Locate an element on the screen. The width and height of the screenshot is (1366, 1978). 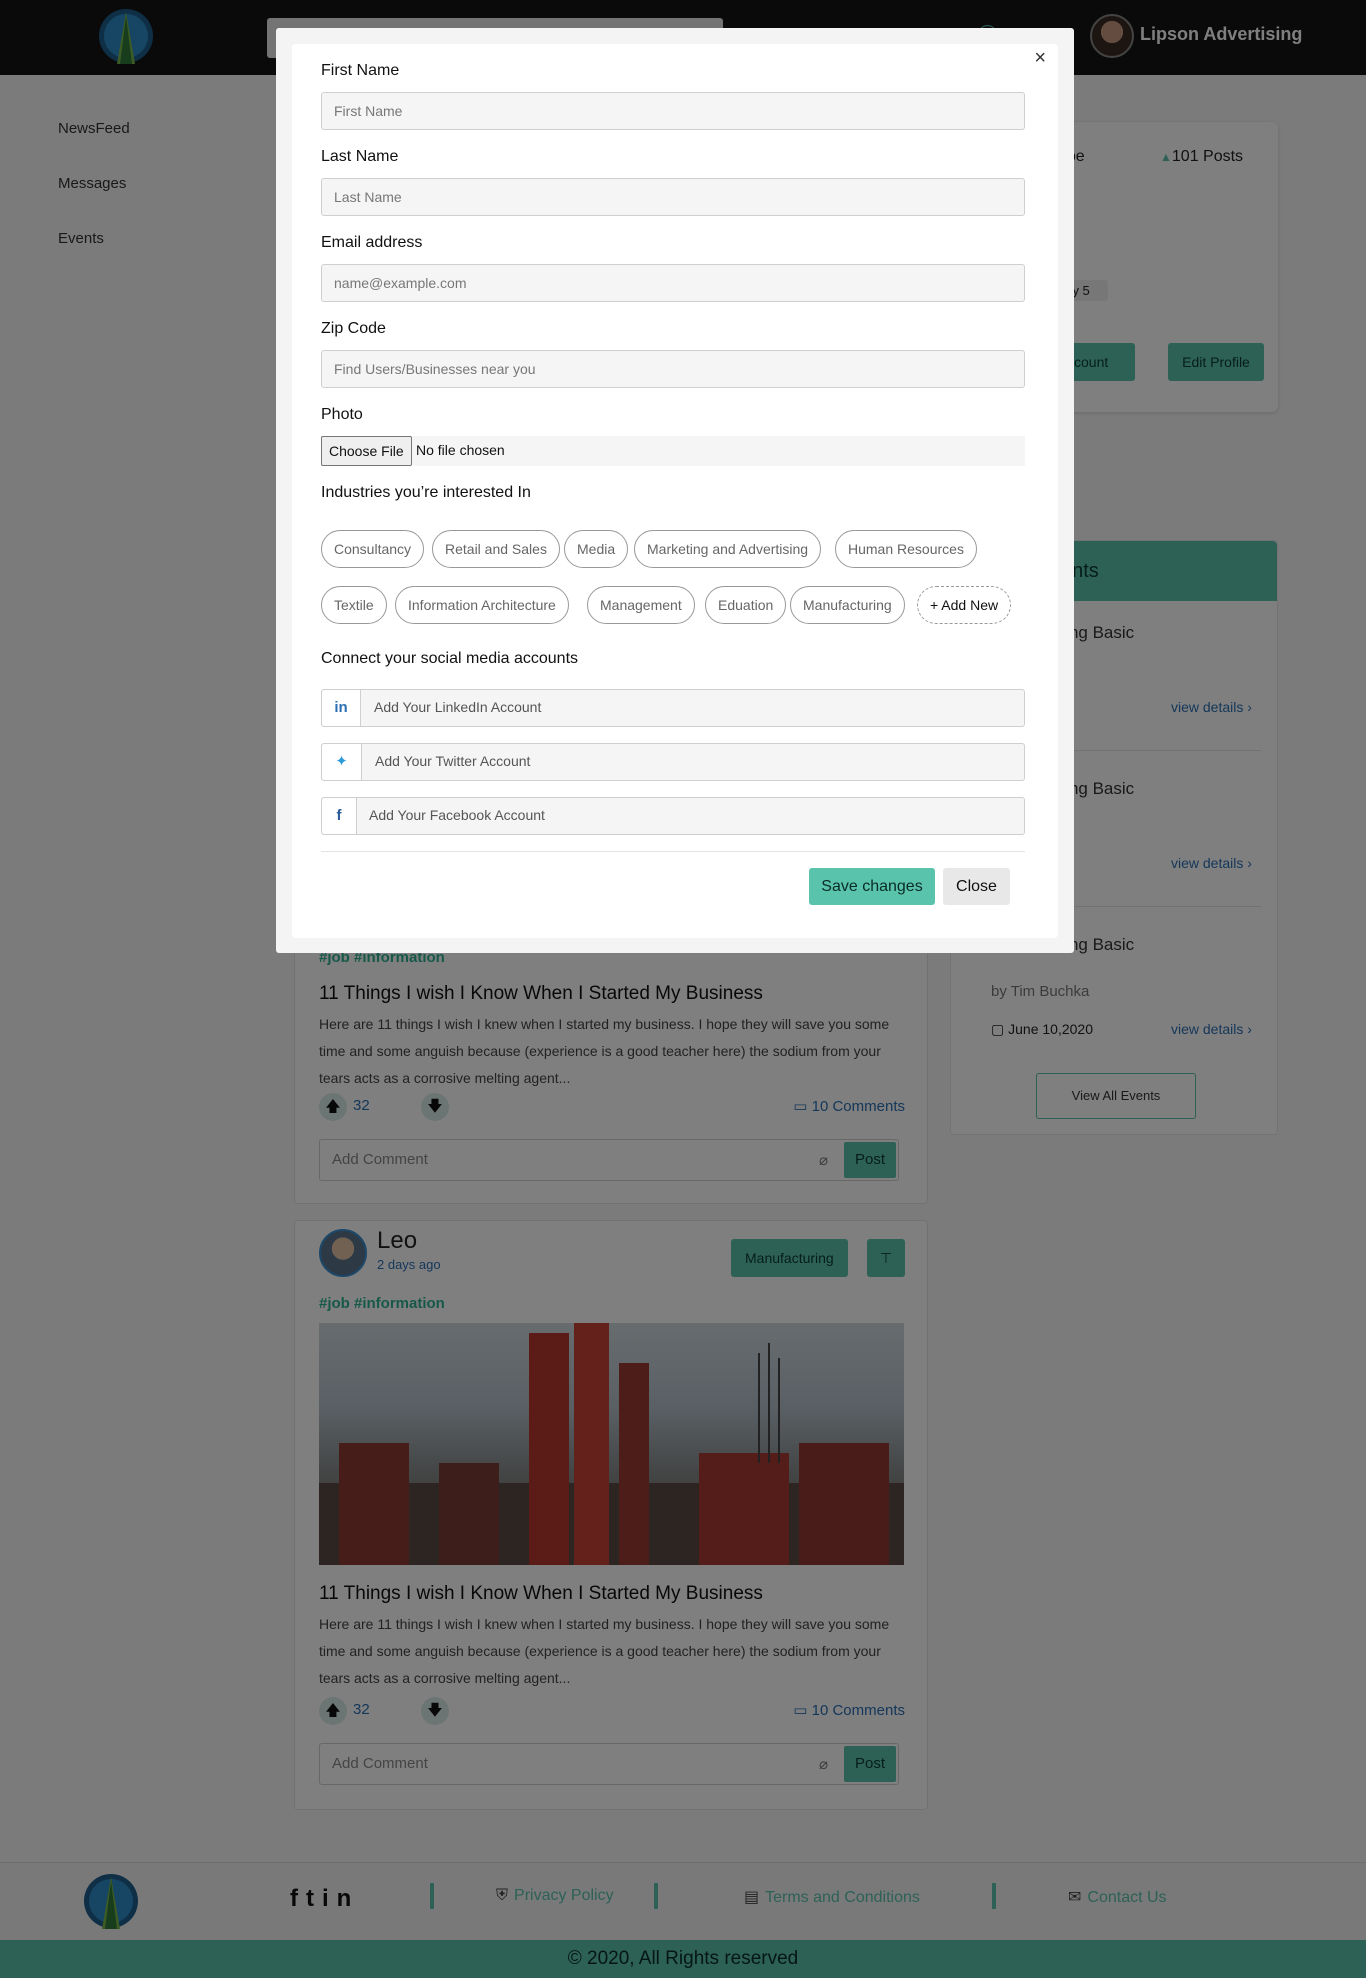
industry-chip: Human Resources is located at coordinates (906, 549).